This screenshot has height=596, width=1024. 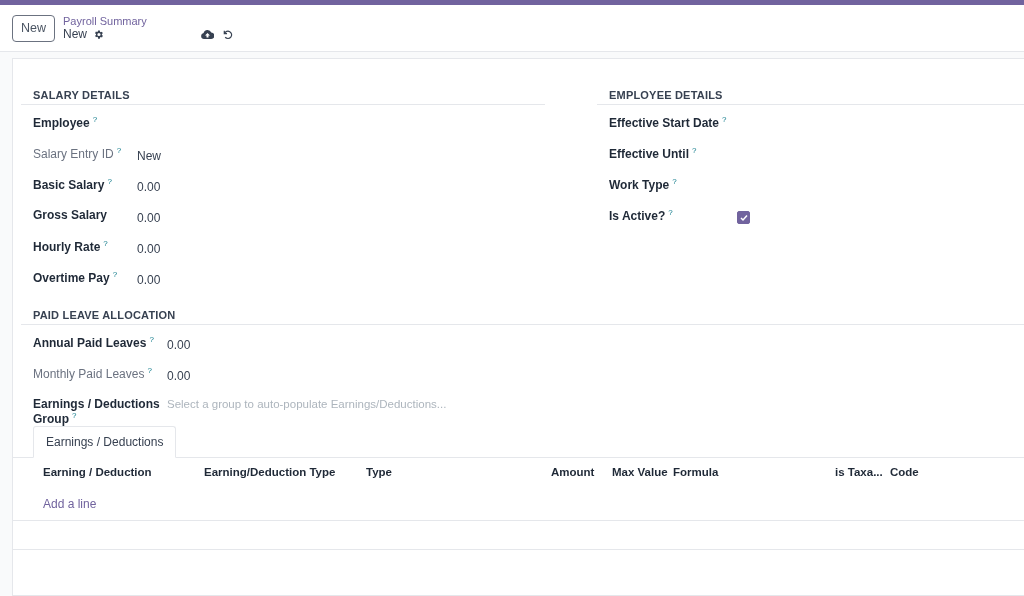 I want to click on field-label: Work Type $^{?}$, so click(x=643, y=185).